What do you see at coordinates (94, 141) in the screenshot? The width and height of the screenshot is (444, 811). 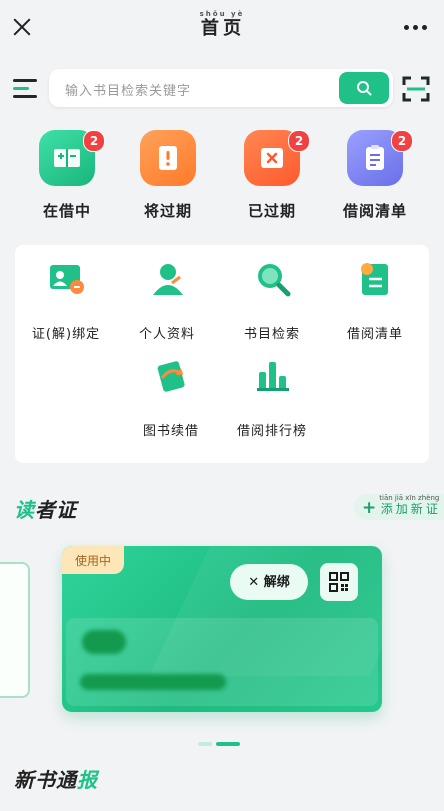 I see `badge-borrowing: 2` at bounding box center [94, 141].